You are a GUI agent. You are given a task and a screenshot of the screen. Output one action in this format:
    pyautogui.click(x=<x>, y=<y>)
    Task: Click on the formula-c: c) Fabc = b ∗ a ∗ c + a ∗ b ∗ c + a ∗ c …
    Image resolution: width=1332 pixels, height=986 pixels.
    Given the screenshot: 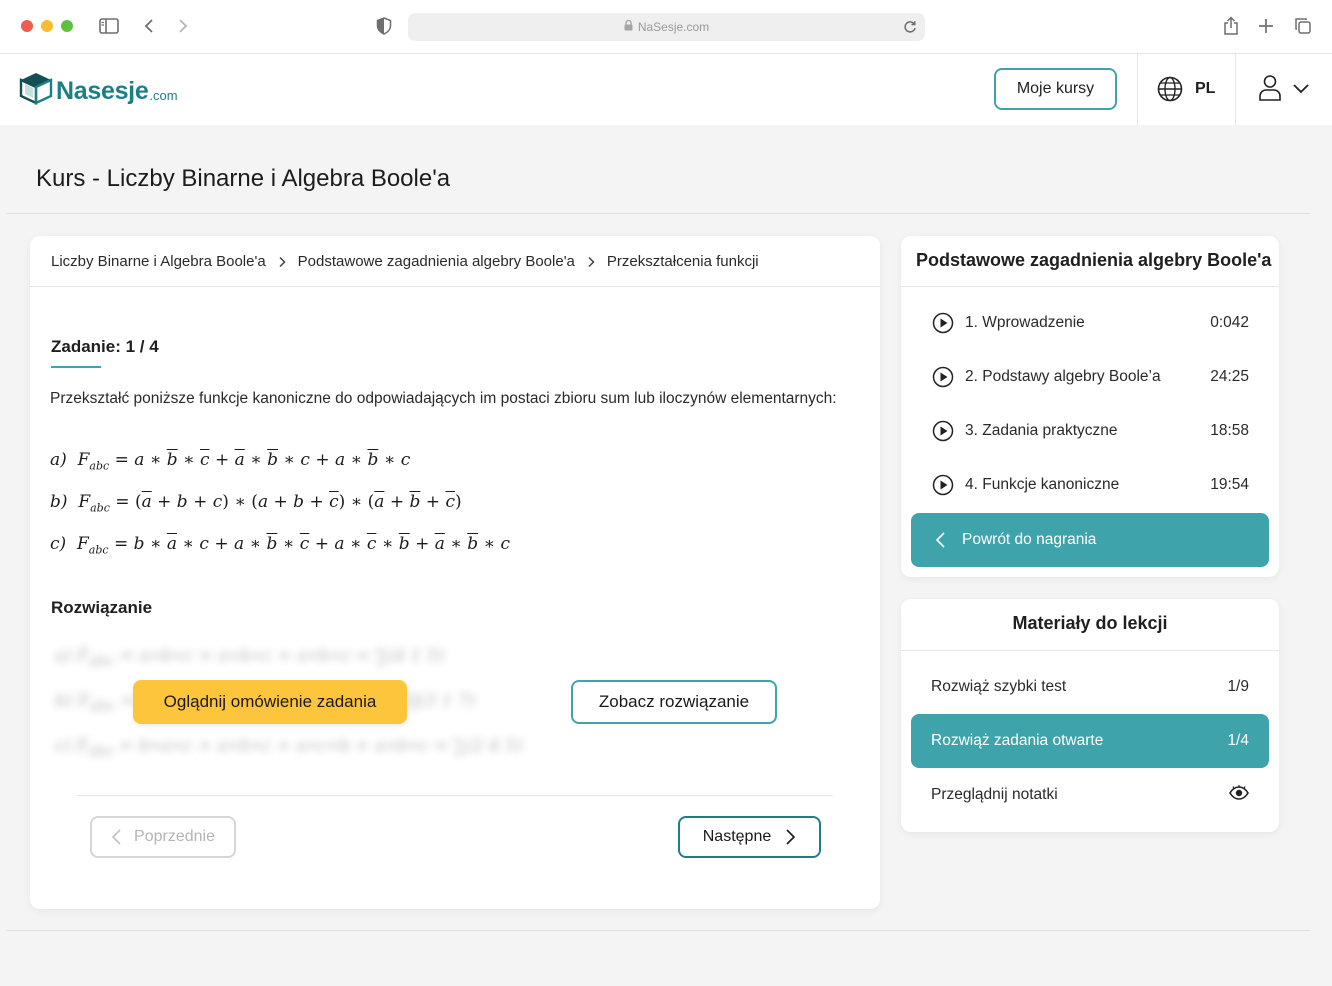 What is the action you would take?
    pyautogui.click(x=280, y=545)
    